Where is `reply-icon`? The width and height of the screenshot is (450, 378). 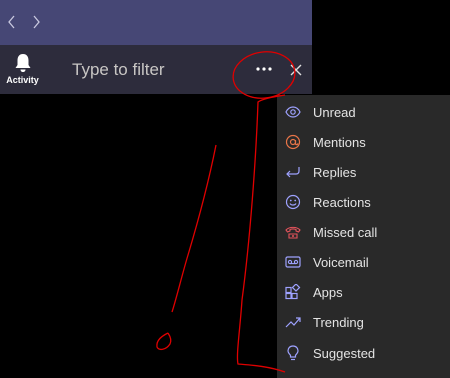 reply-icon is located at coordinates (293, 172).